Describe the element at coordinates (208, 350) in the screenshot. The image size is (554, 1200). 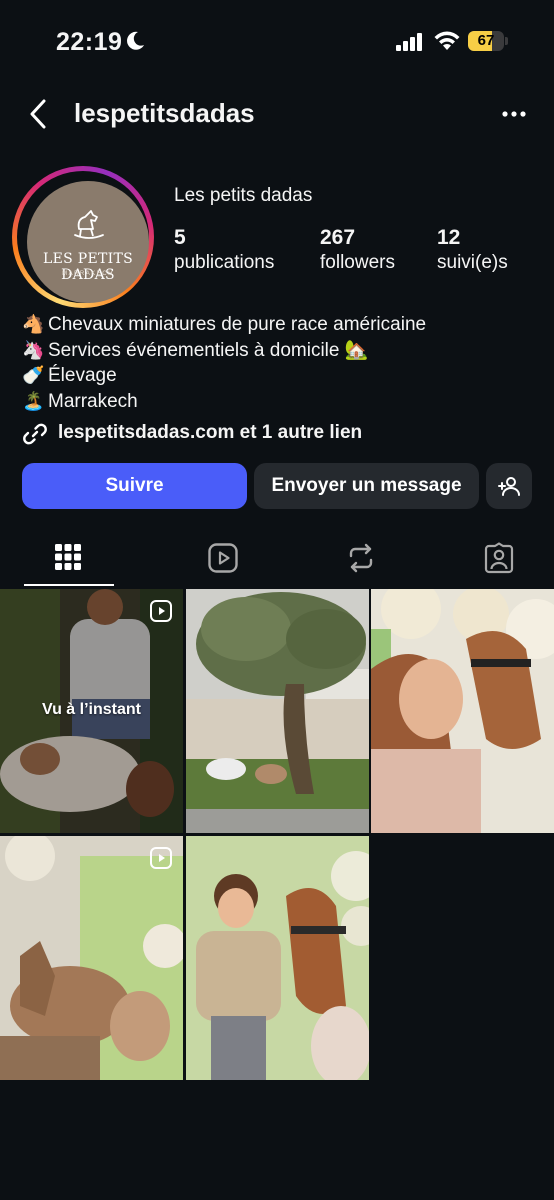
I see `bio-text: Services événementiels à domicile 🏡` at that location.